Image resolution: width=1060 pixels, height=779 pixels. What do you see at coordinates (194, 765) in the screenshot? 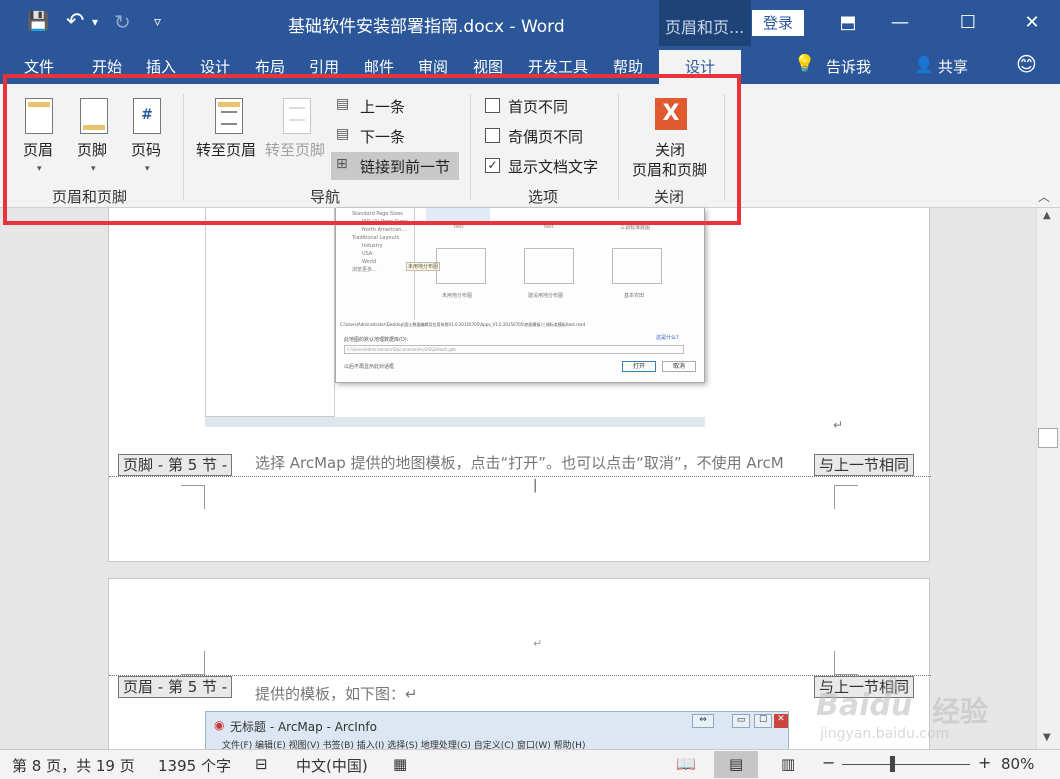
I see `word-count: 1395 个字` at bounding box center [194, 765].